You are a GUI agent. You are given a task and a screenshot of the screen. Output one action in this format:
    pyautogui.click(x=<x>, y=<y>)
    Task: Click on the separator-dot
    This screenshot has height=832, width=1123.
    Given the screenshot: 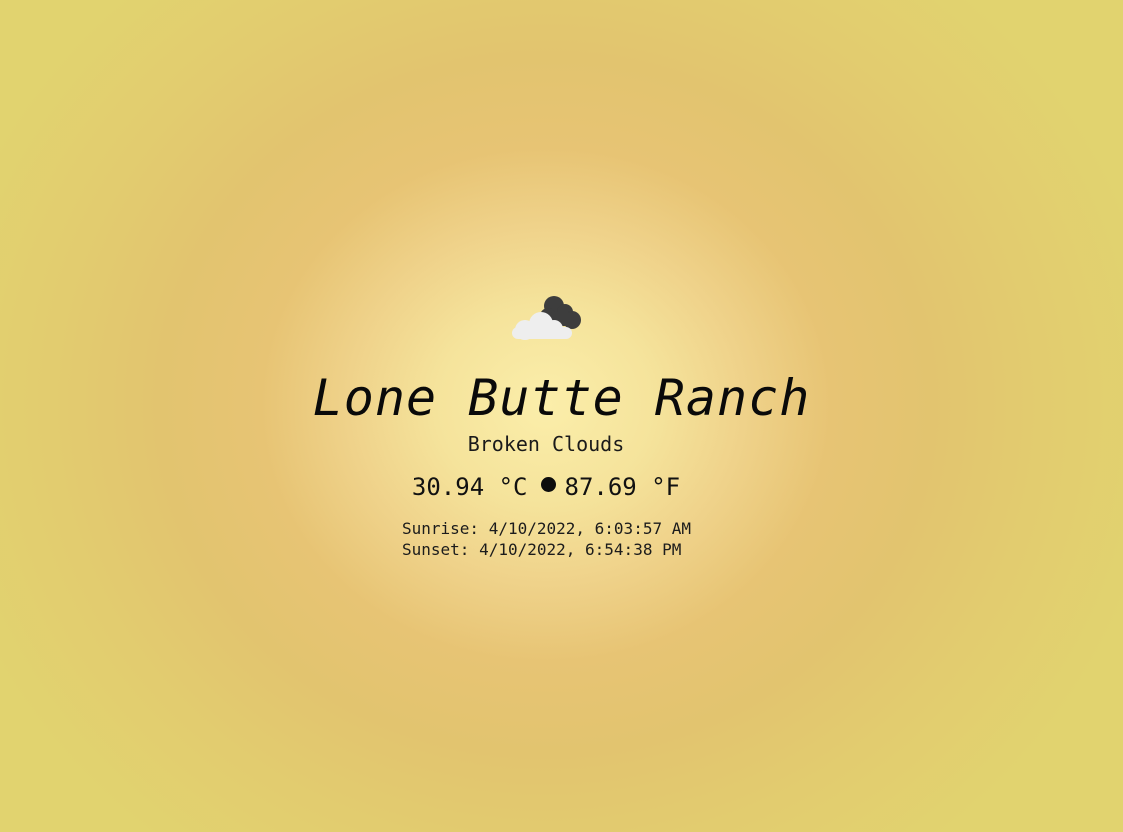 What is the action you would take?
    pyautogui.click(x=548, y=484)
    